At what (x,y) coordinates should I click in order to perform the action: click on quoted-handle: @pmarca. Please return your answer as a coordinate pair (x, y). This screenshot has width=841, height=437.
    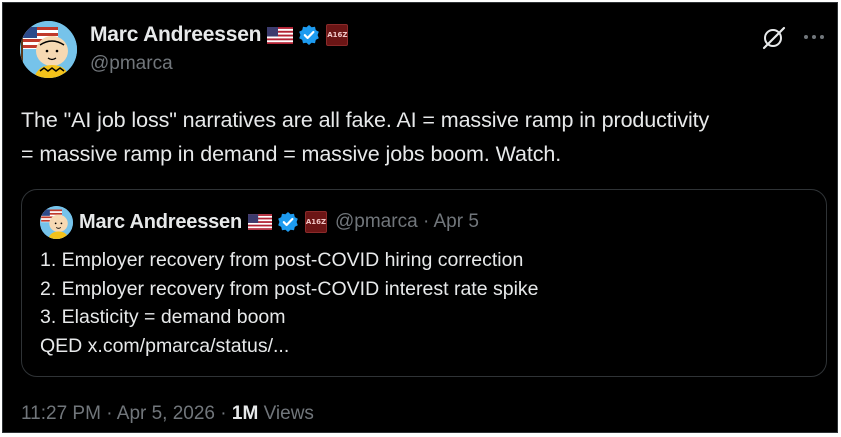
    Looking at the image, I should click on (376, 221).